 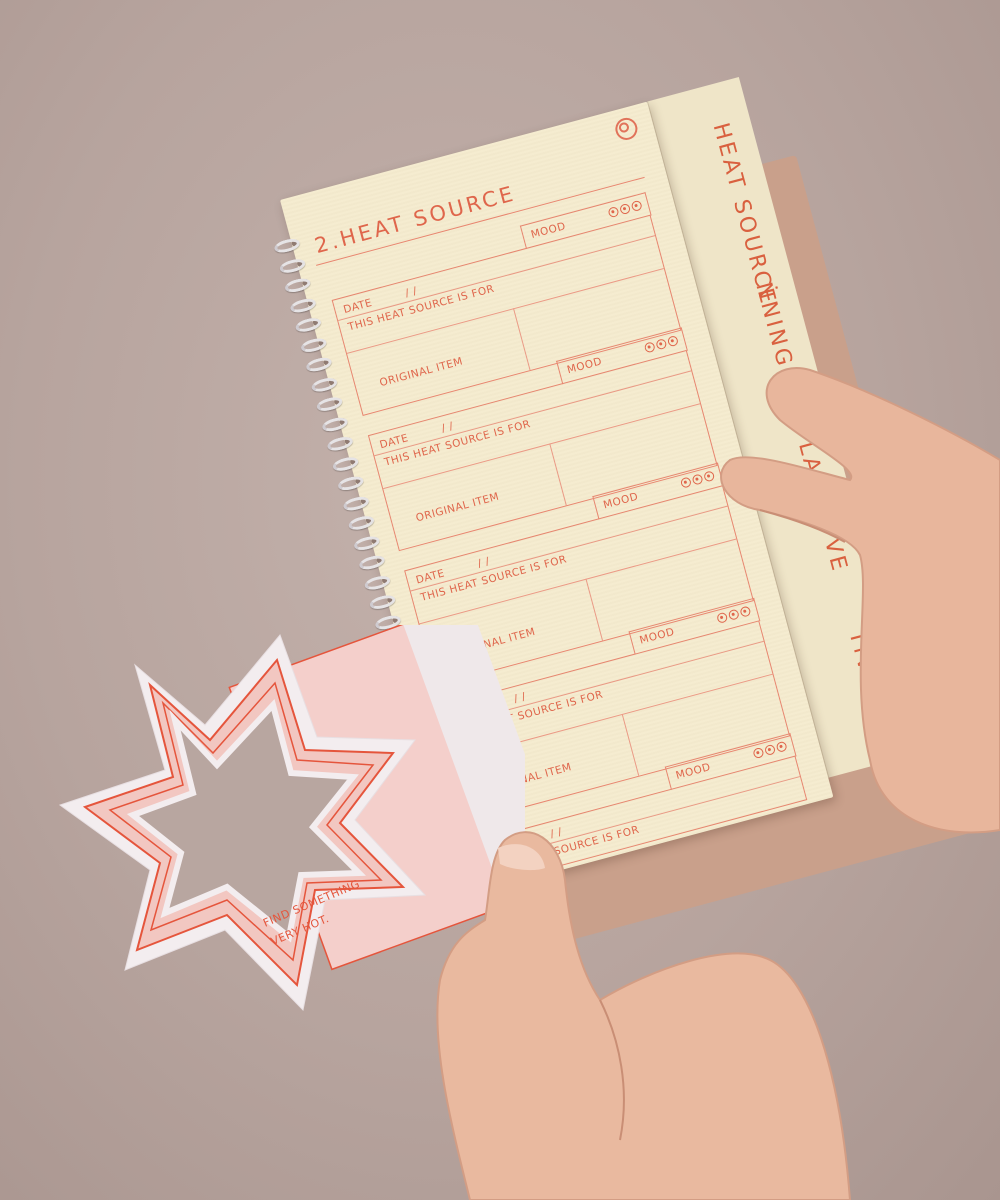 I want to click on right-hand, so click(x=860, y=600).